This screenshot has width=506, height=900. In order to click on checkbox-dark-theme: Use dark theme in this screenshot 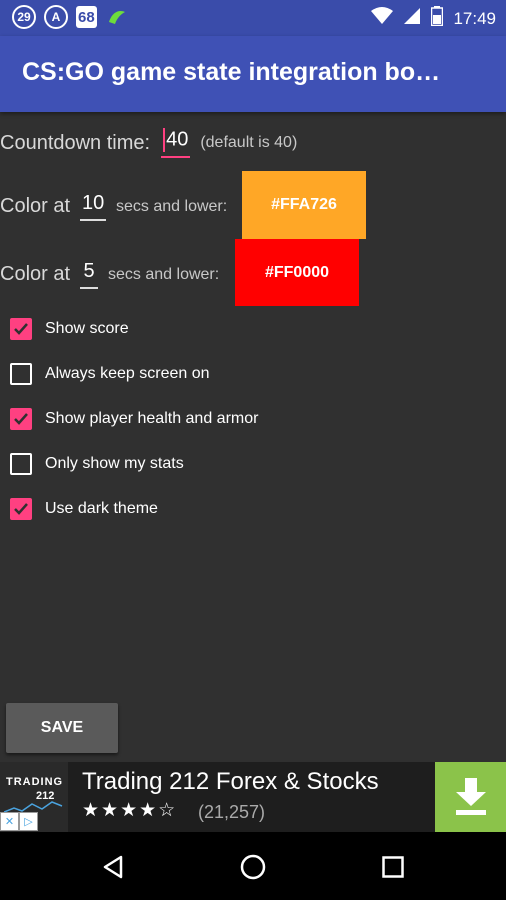, I will do `click(84, 509)`.